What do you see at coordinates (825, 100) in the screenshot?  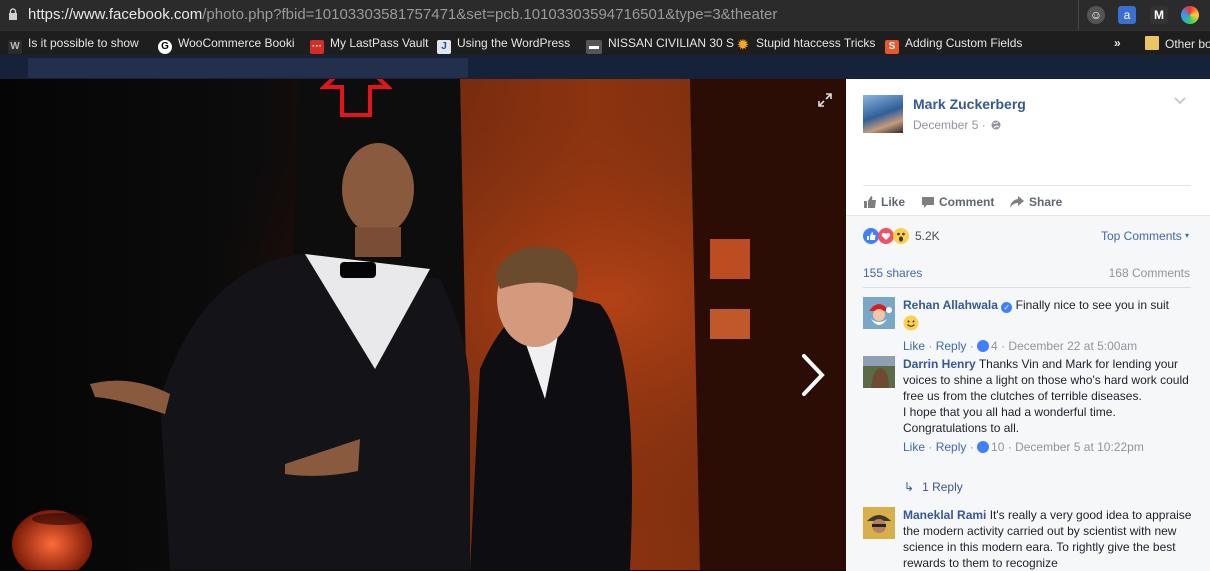 I see `fullscreen-icon` at bounding box center [825, 100].